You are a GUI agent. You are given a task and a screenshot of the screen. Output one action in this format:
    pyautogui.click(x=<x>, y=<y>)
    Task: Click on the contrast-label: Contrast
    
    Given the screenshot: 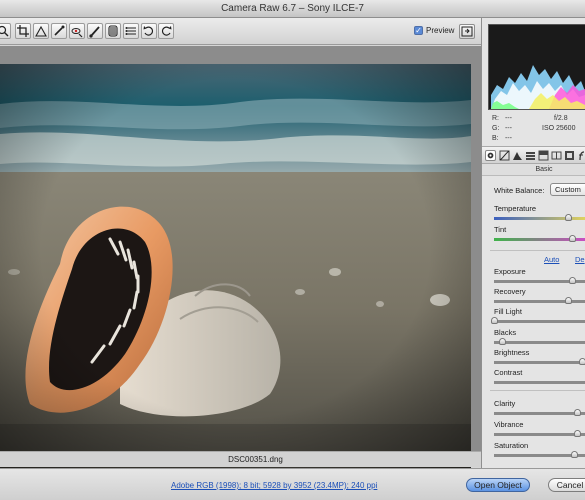 What is the action you would take?
    pyautogui.click(x=508, y=372)
    